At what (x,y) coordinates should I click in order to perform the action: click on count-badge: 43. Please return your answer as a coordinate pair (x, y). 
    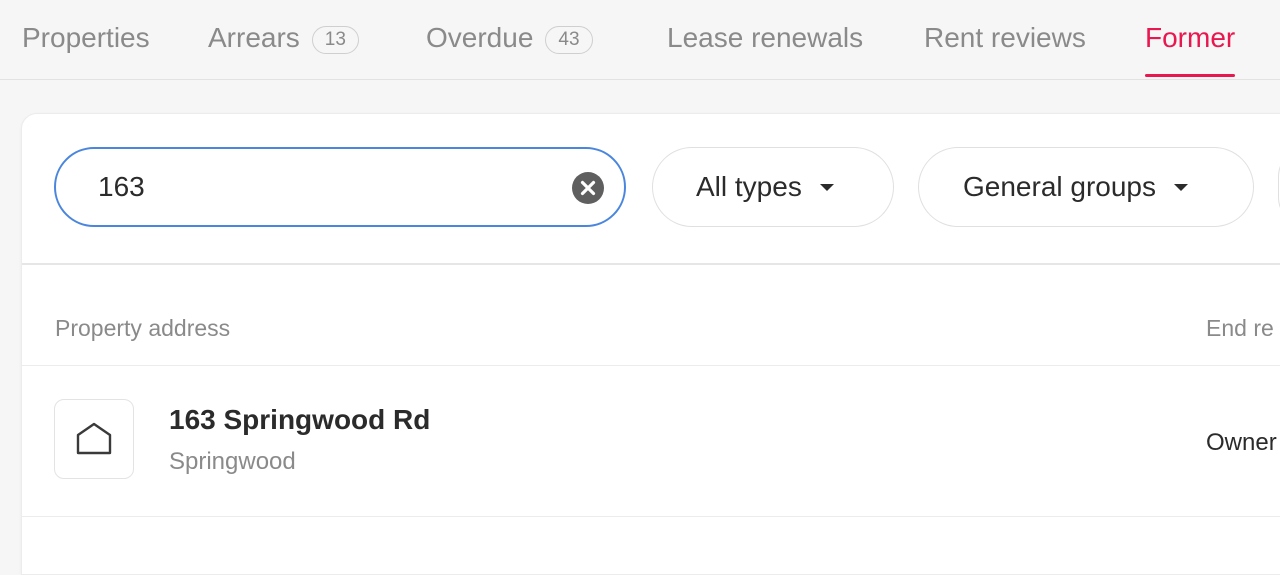
    Looking at the image, I should click on (569, 40).